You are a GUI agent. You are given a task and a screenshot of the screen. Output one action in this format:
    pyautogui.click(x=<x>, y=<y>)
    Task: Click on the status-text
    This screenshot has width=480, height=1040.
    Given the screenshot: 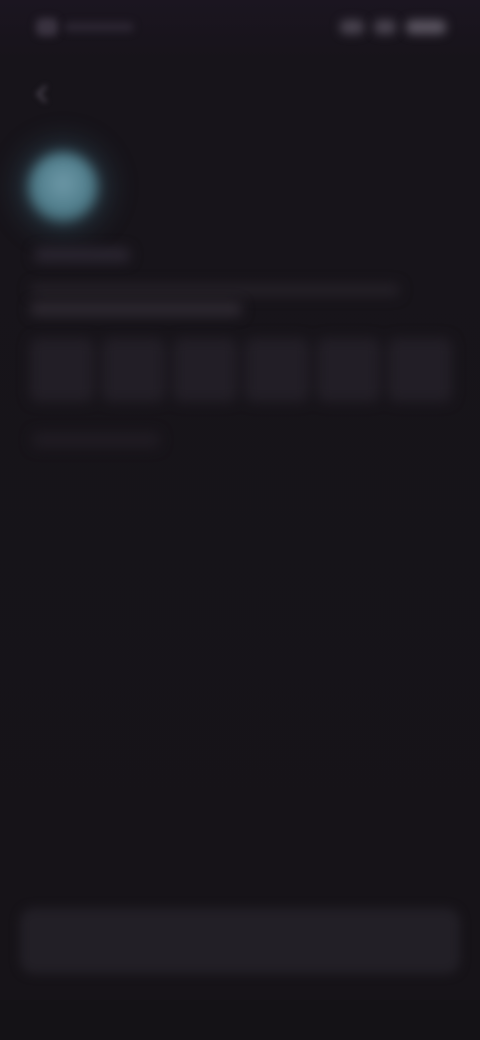 What is the action you would take?
    pyautogui.click(x=99, y=27)
    